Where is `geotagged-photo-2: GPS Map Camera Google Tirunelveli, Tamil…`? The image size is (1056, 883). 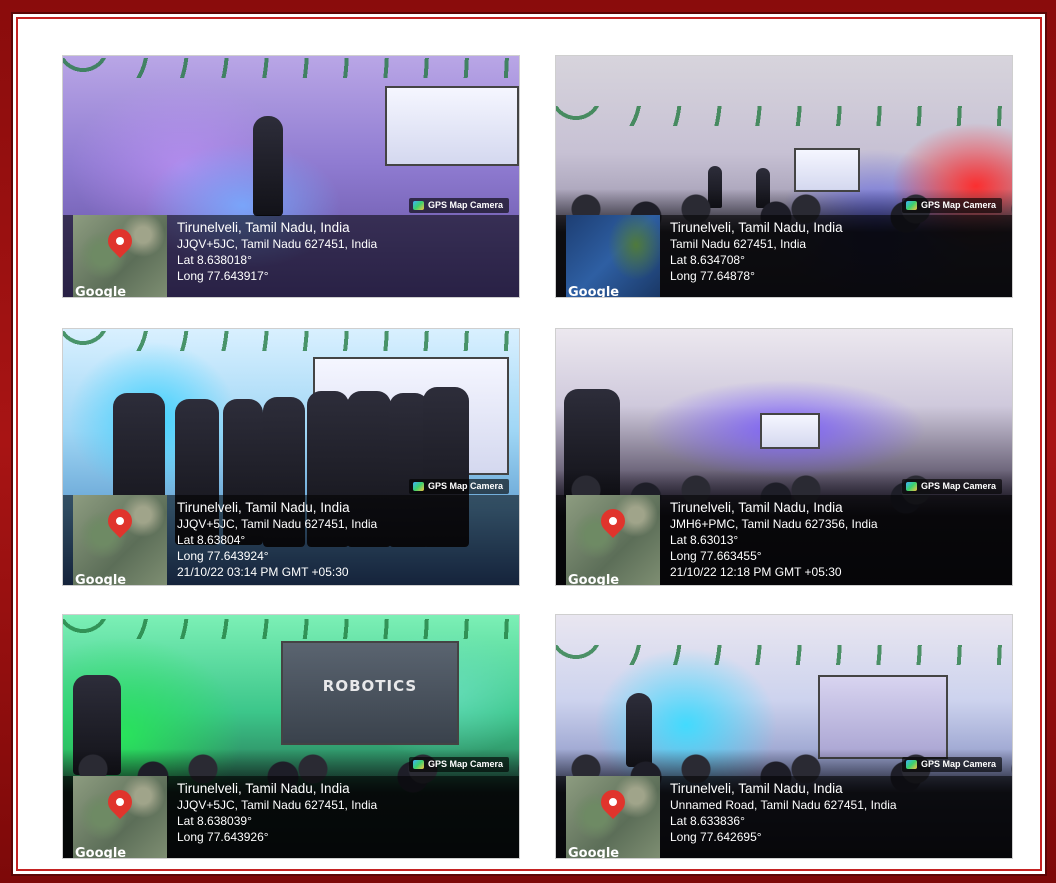 geotagged-photo-2: GPS Map Camera Google Tirunelveli, Tamil… is located at coordinates (784, 176).